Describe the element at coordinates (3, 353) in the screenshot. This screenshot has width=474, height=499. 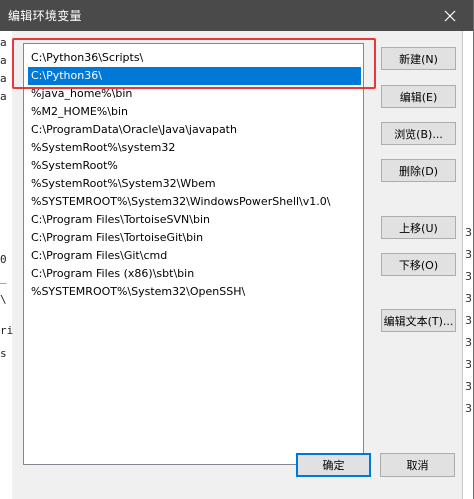
I see `bg-char: s` at that location.